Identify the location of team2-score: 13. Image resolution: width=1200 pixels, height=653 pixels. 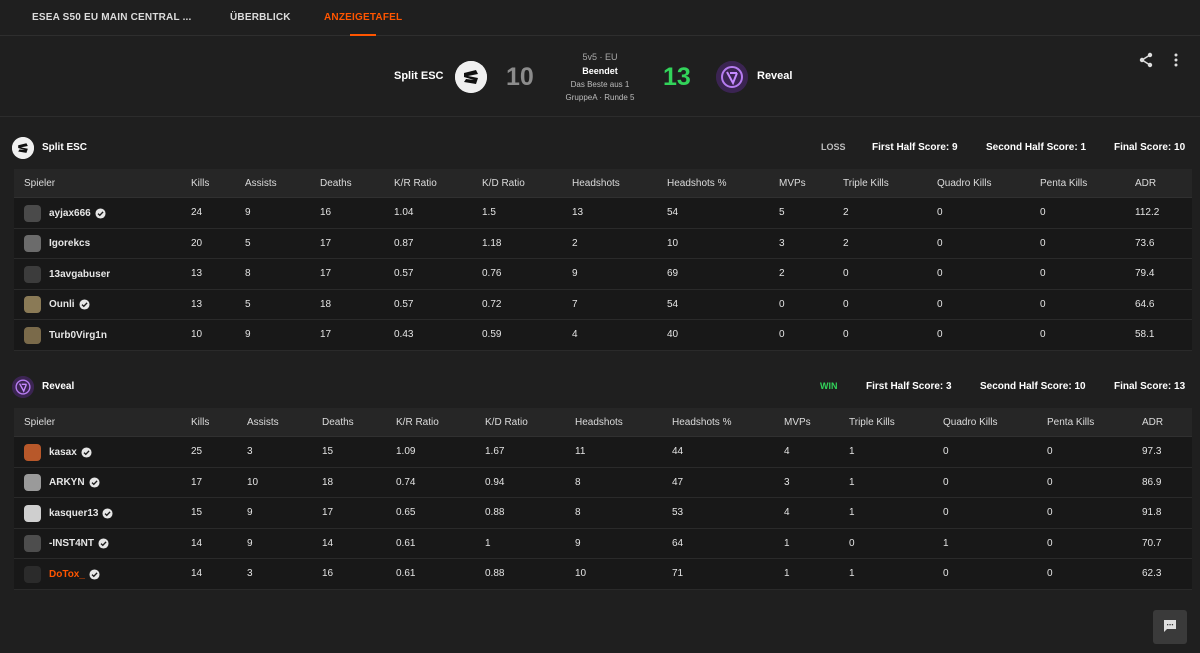
(677, 77).